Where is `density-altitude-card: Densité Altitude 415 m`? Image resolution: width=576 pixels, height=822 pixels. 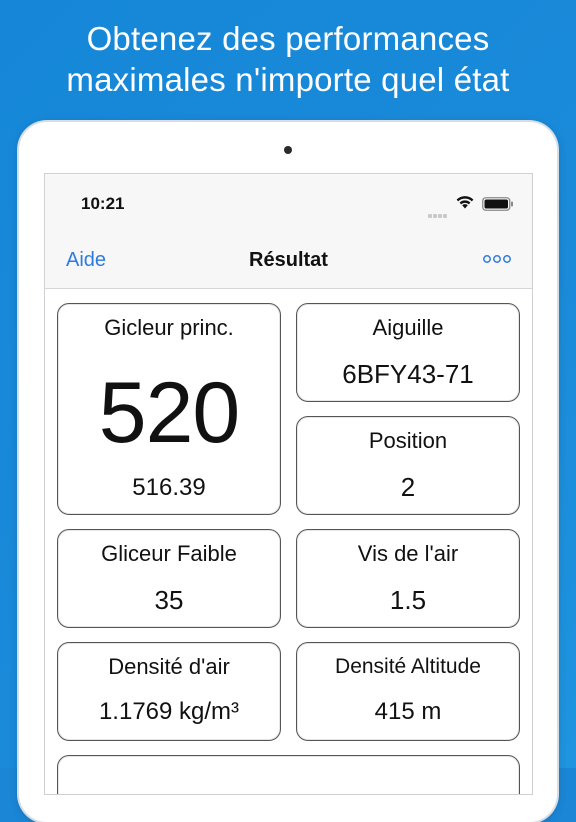 density-altitude-card: Densité Altitude 415 m is located at coordinates (408, 691).